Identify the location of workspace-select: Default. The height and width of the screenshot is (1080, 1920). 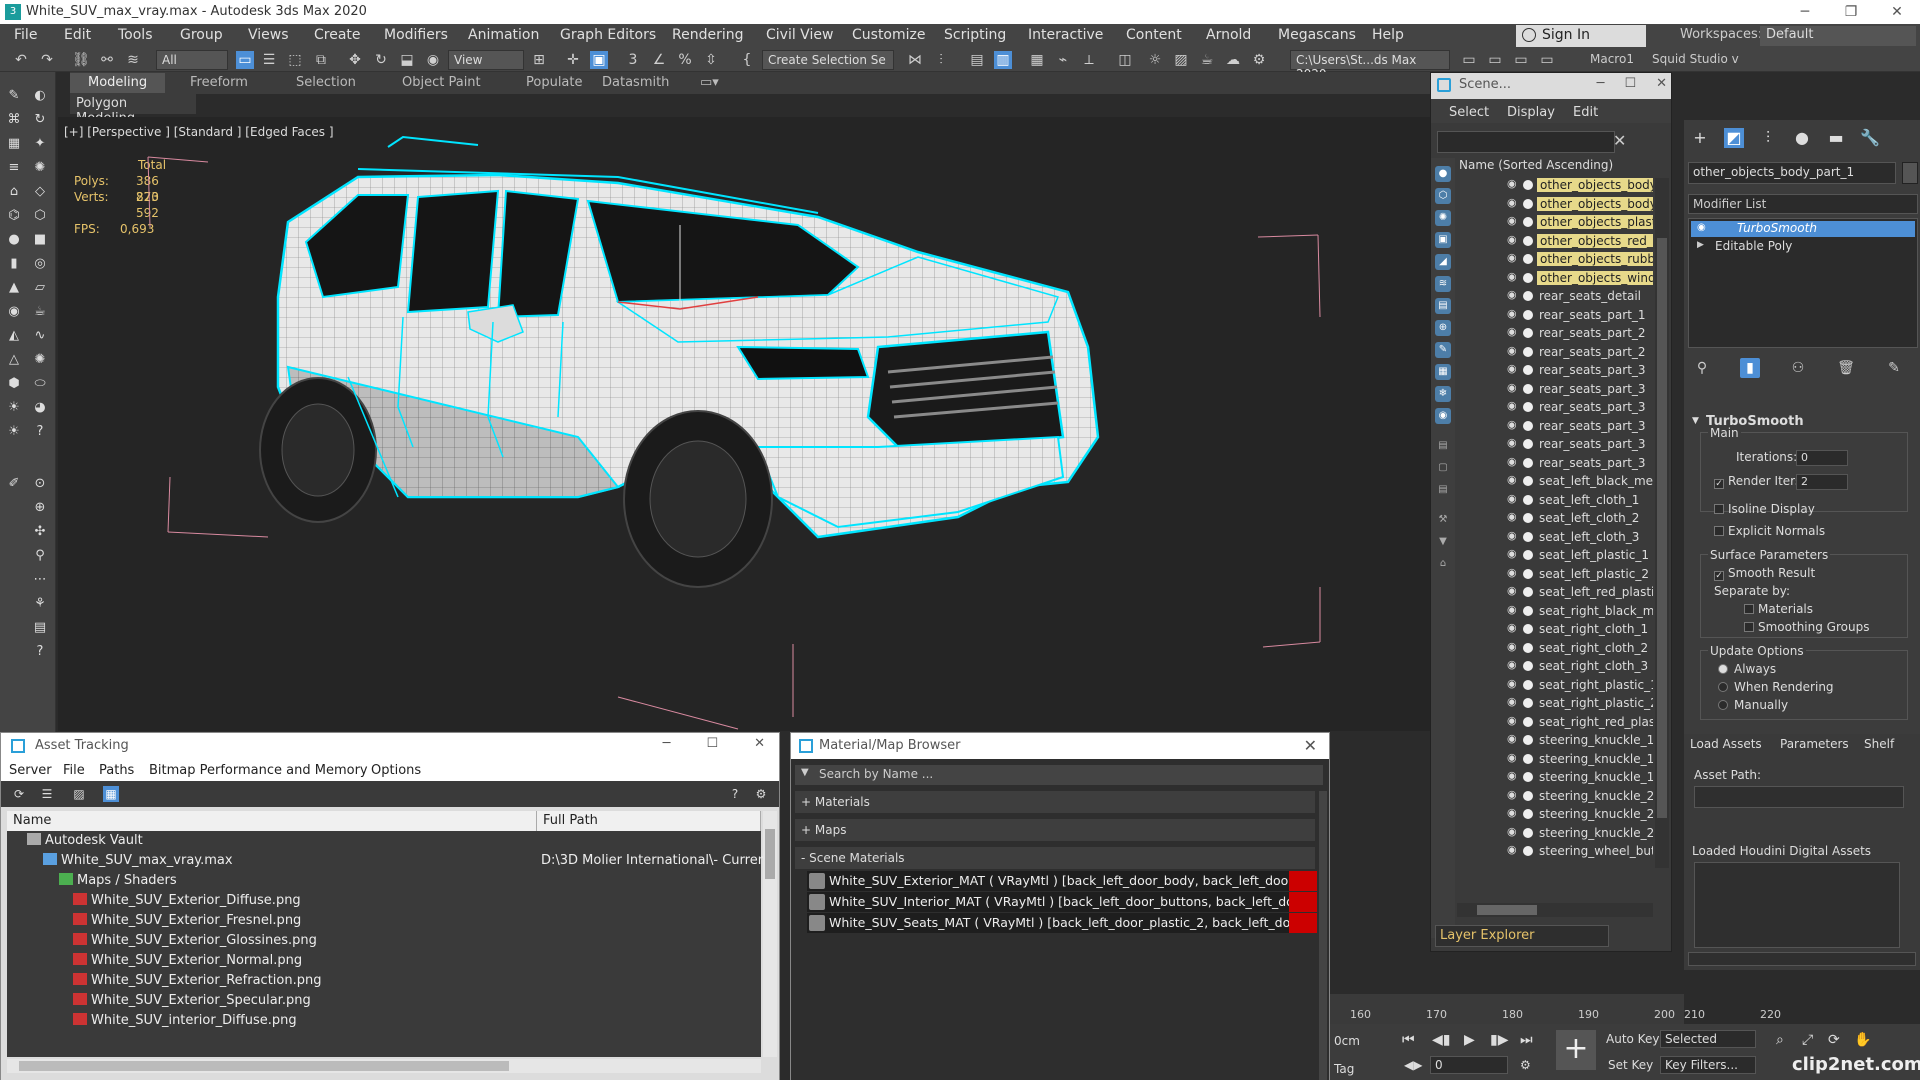
(1838, 36).